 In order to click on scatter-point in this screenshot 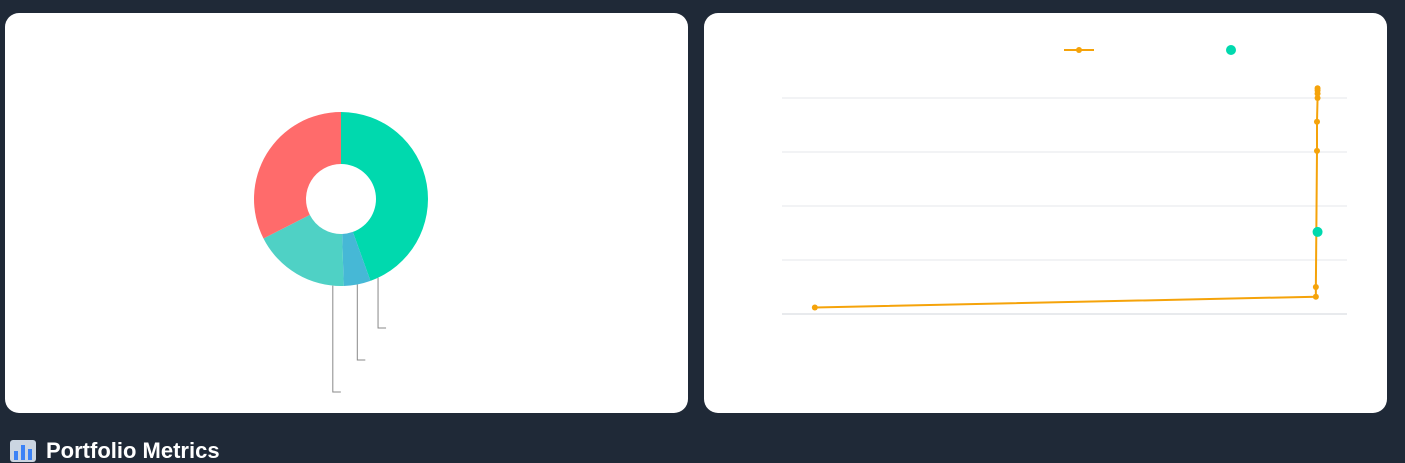, I will do `click(1317, 231)`.